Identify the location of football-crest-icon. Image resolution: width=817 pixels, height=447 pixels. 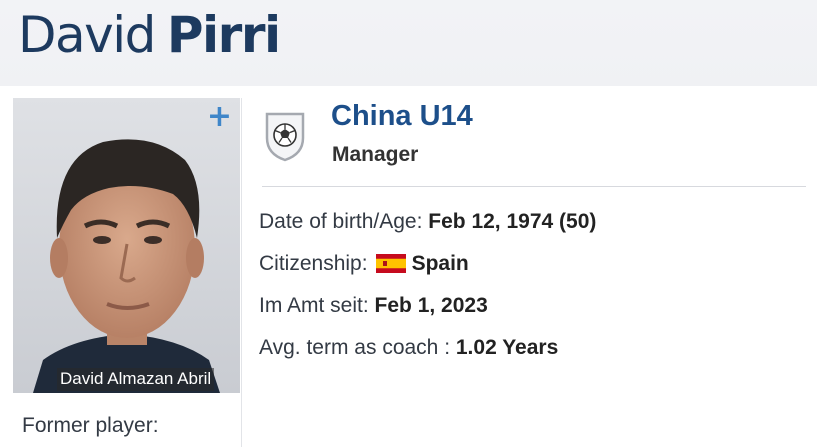
(285, 136).